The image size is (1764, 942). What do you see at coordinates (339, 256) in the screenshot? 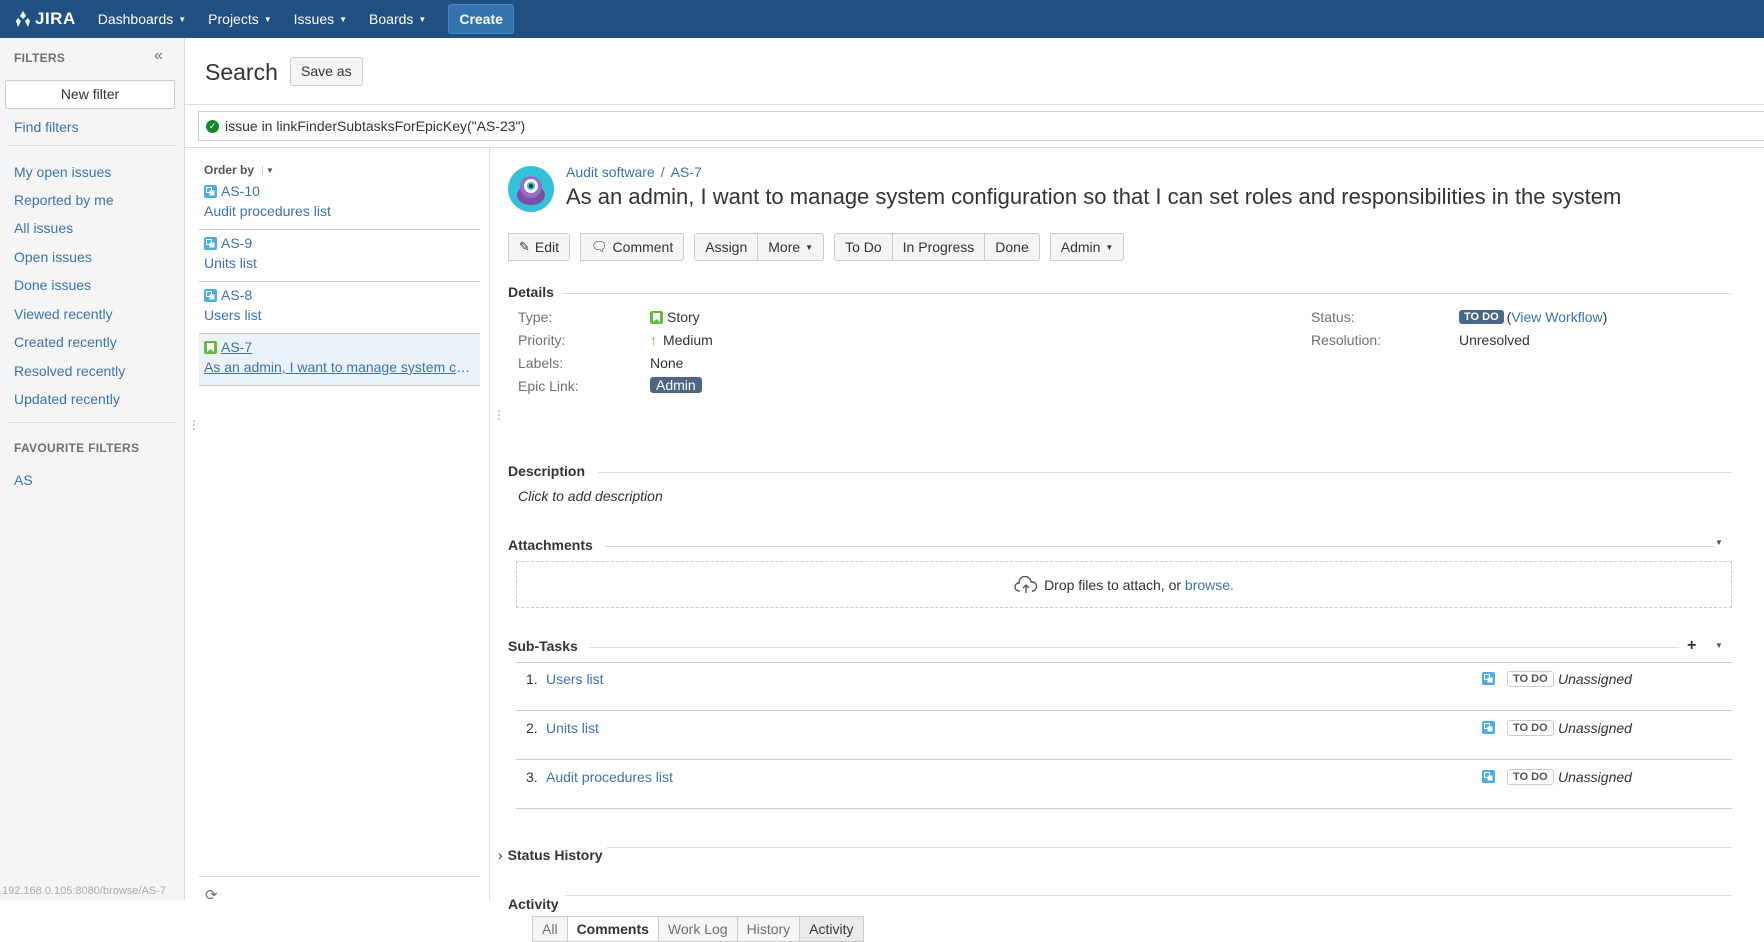
I see `issue-list-item: AS-9 Units list` at bounding box center [339, 256].